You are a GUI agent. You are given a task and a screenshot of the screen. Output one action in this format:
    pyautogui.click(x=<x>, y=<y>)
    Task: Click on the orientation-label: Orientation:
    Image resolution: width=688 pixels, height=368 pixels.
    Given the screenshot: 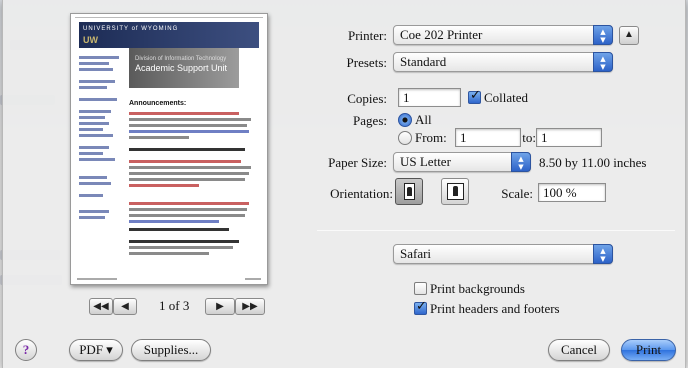 What is the action you would take?
    pyautogui.click(x=361, y=193)
    